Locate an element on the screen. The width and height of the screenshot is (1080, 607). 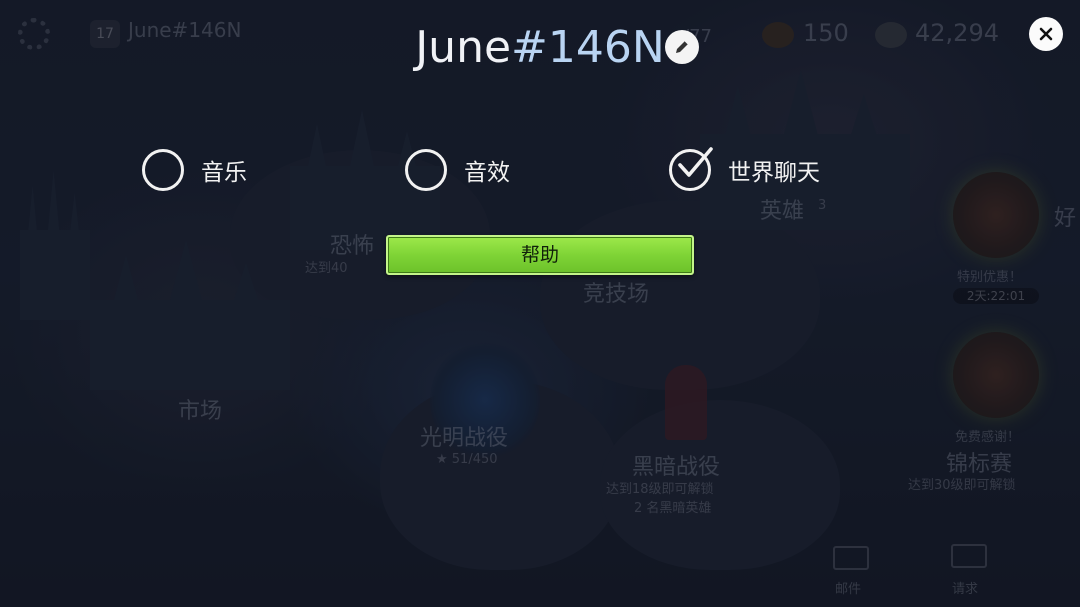
music-checkbox is located at coordinates (163, 170).